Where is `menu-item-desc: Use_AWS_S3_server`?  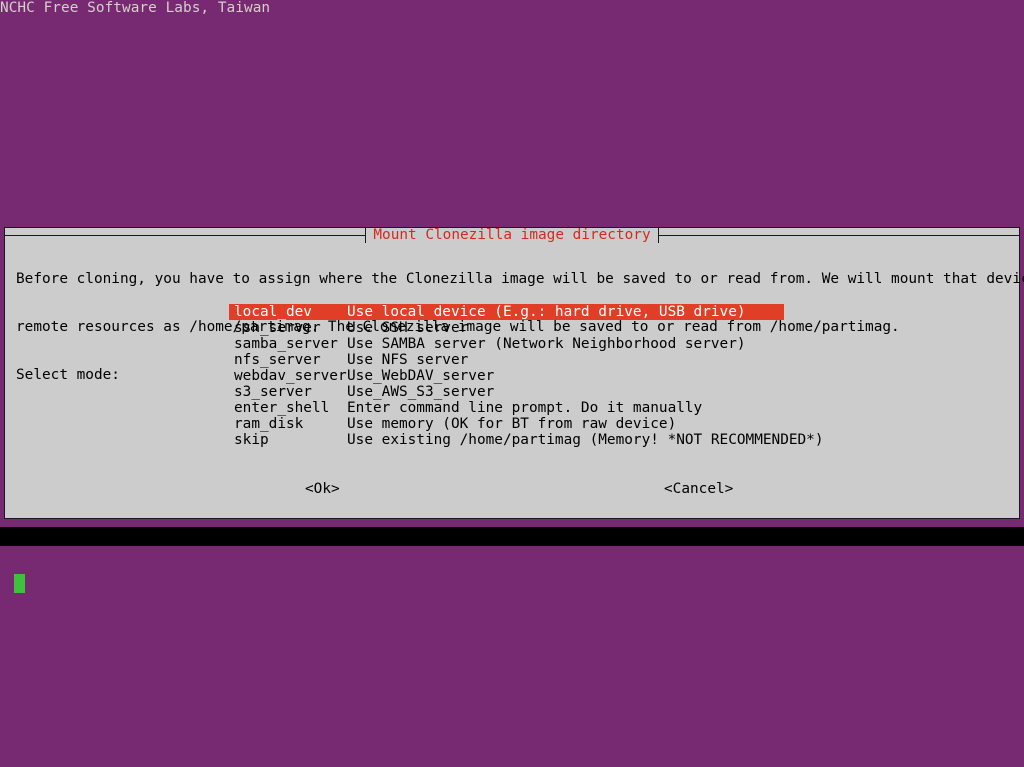
menu-item-desc: Use_AWS_S3_server is located at coordinates (421, 392).